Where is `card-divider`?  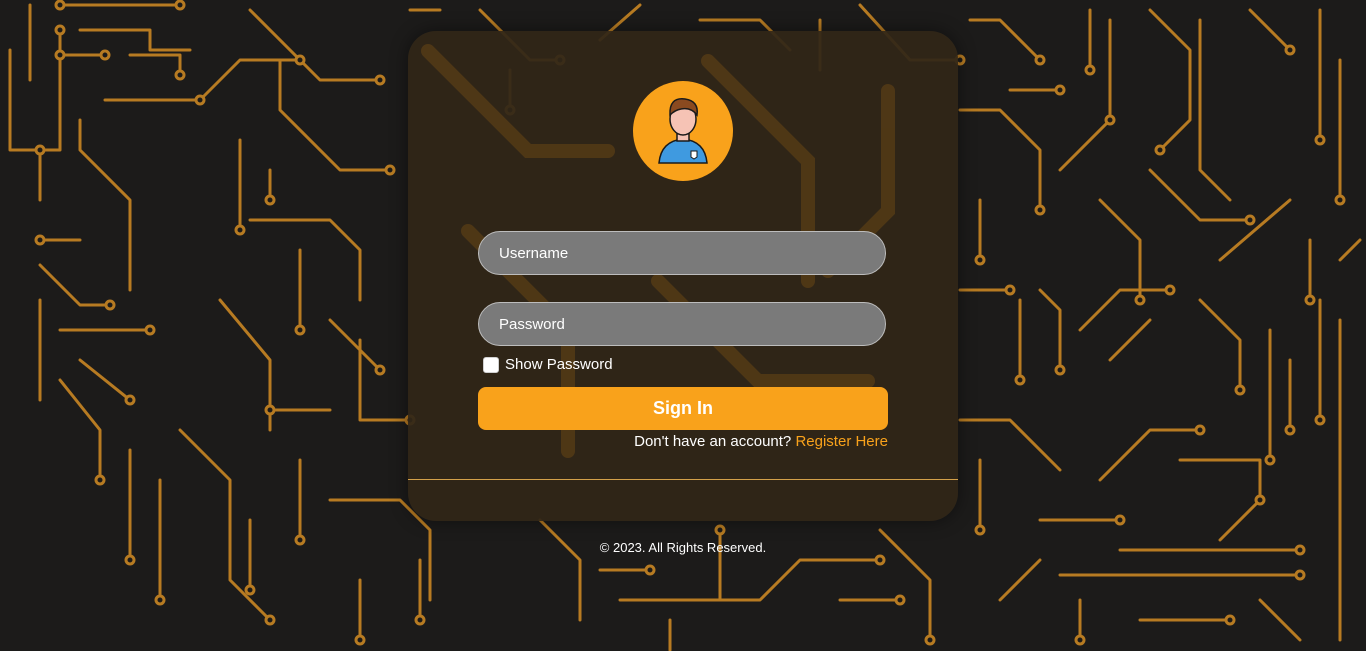 card-divider is located at coordinates (683, 479).